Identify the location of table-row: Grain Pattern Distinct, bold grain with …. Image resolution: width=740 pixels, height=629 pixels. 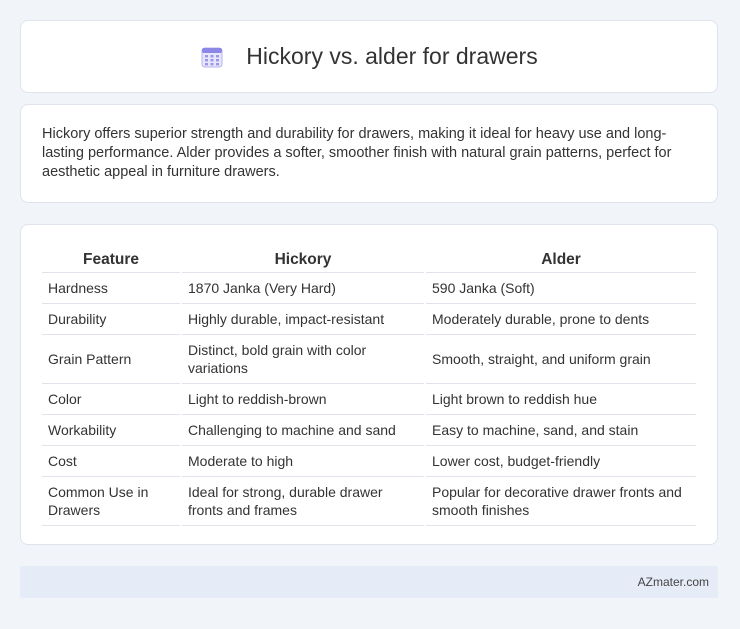
(369, 359).